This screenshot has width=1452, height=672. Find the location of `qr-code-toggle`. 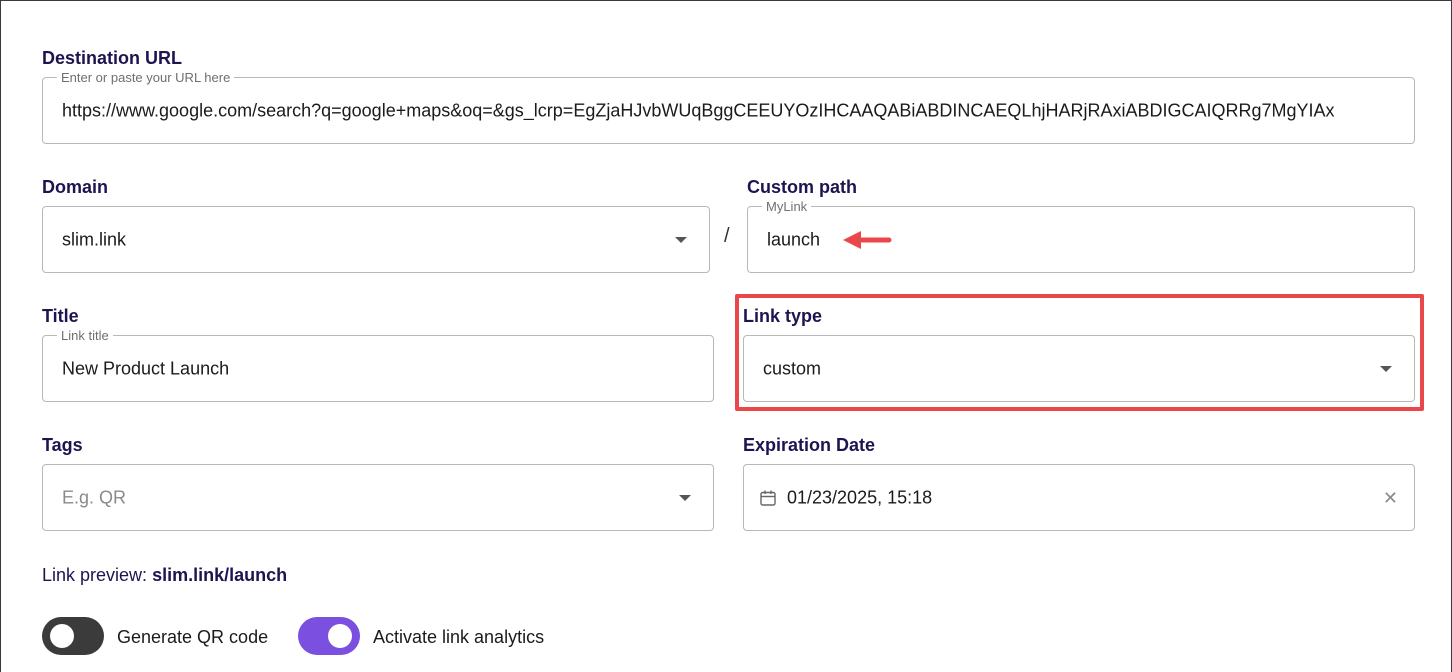

qr-code-toggle is located at coordinates (73, 636).